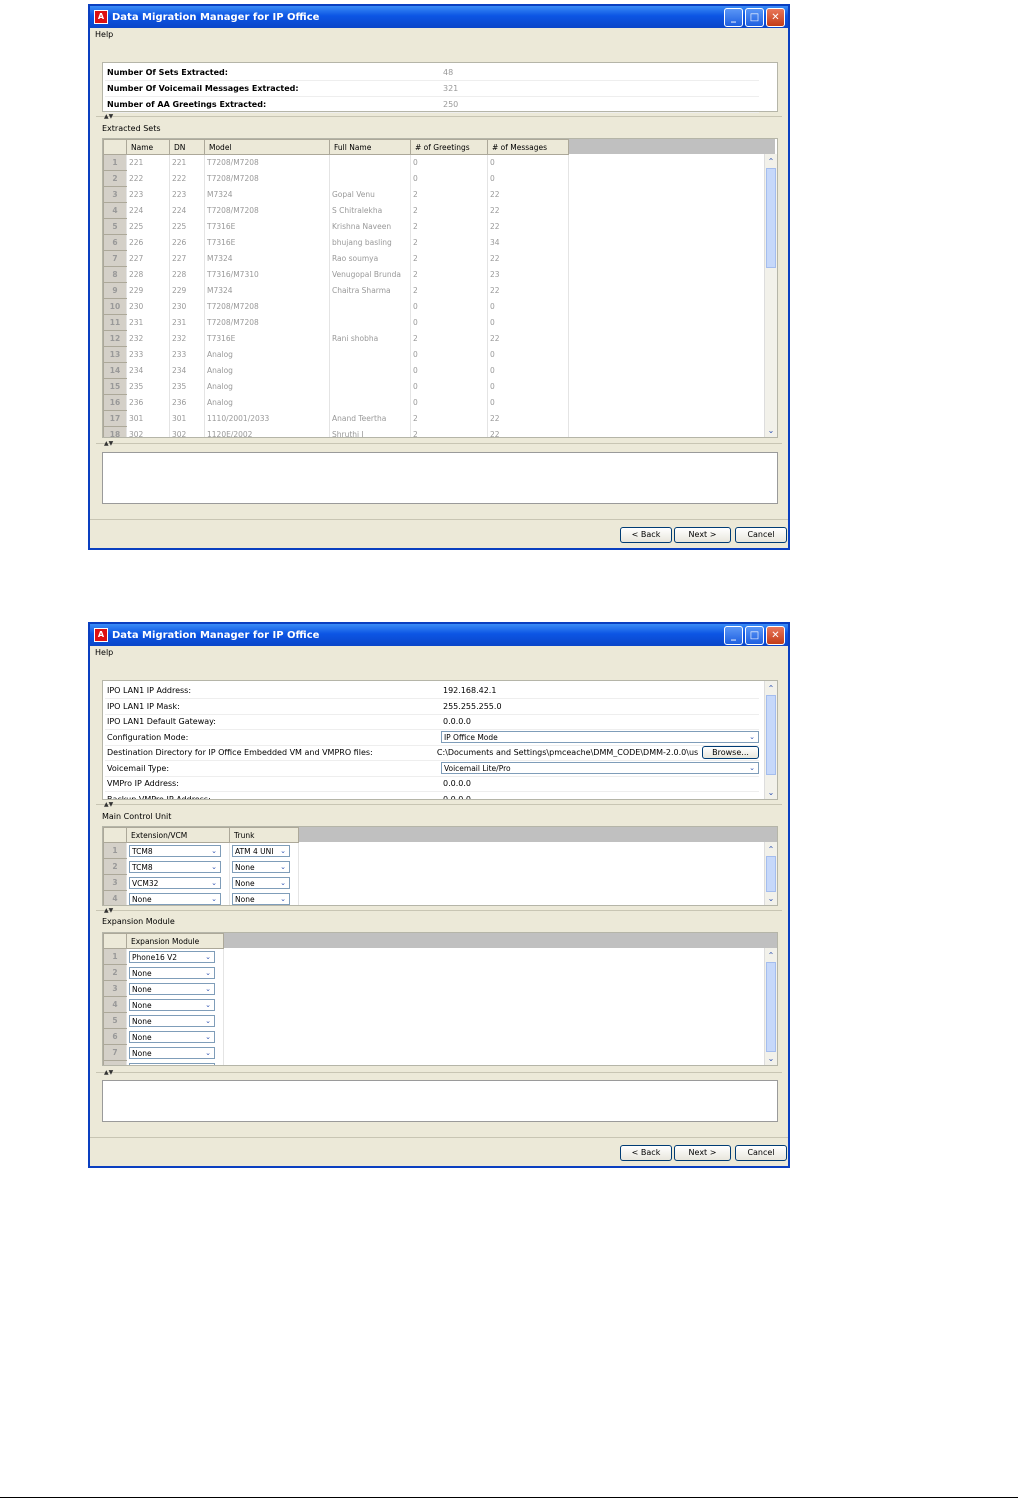  What do you see at coordinates (336, 418) in the screenshot?
I see `table-row: 17 301 301 1110/2001/2033 Anand Teertha 2 22` at bounding box center [336, 418].